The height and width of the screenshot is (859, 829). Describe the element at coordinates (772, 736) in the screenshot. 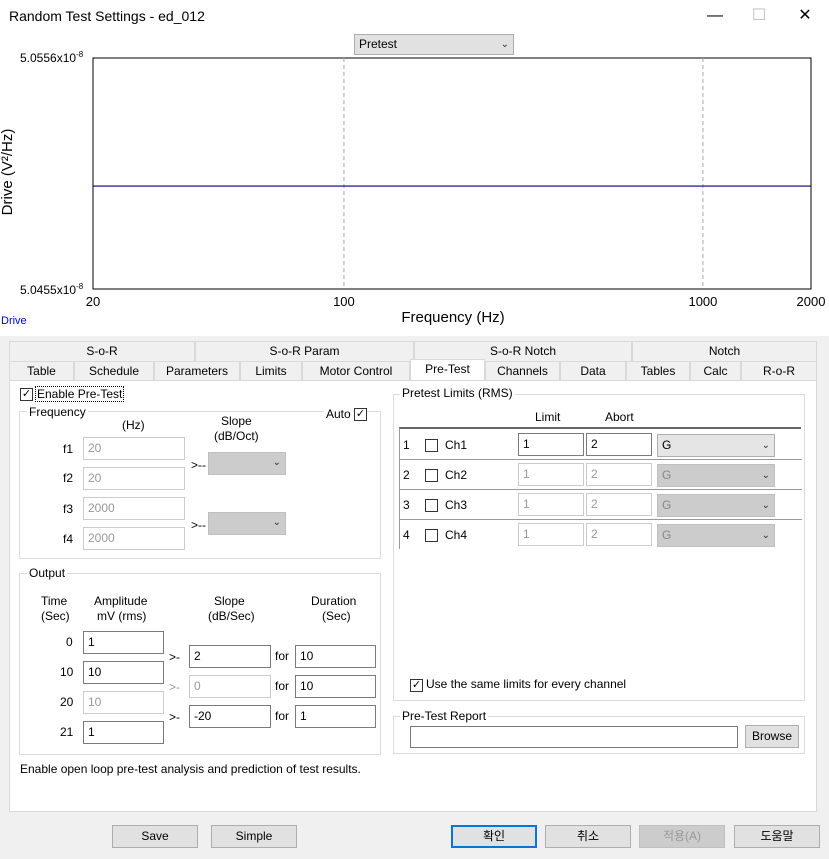

I see `browse-button: Browse` at that location.